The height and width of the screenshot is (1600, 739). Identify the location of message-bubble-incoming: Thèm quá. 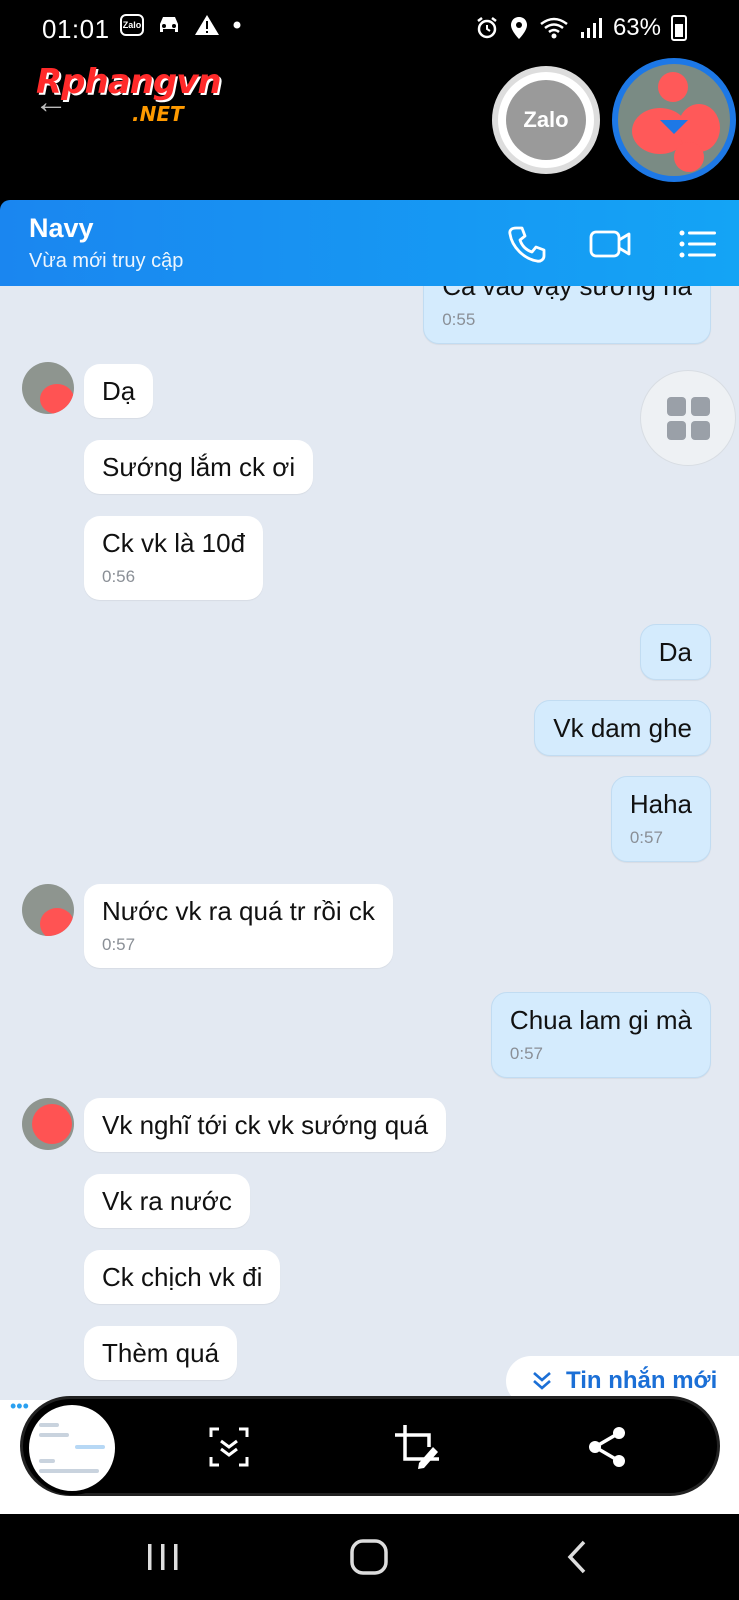
(161, 1353).